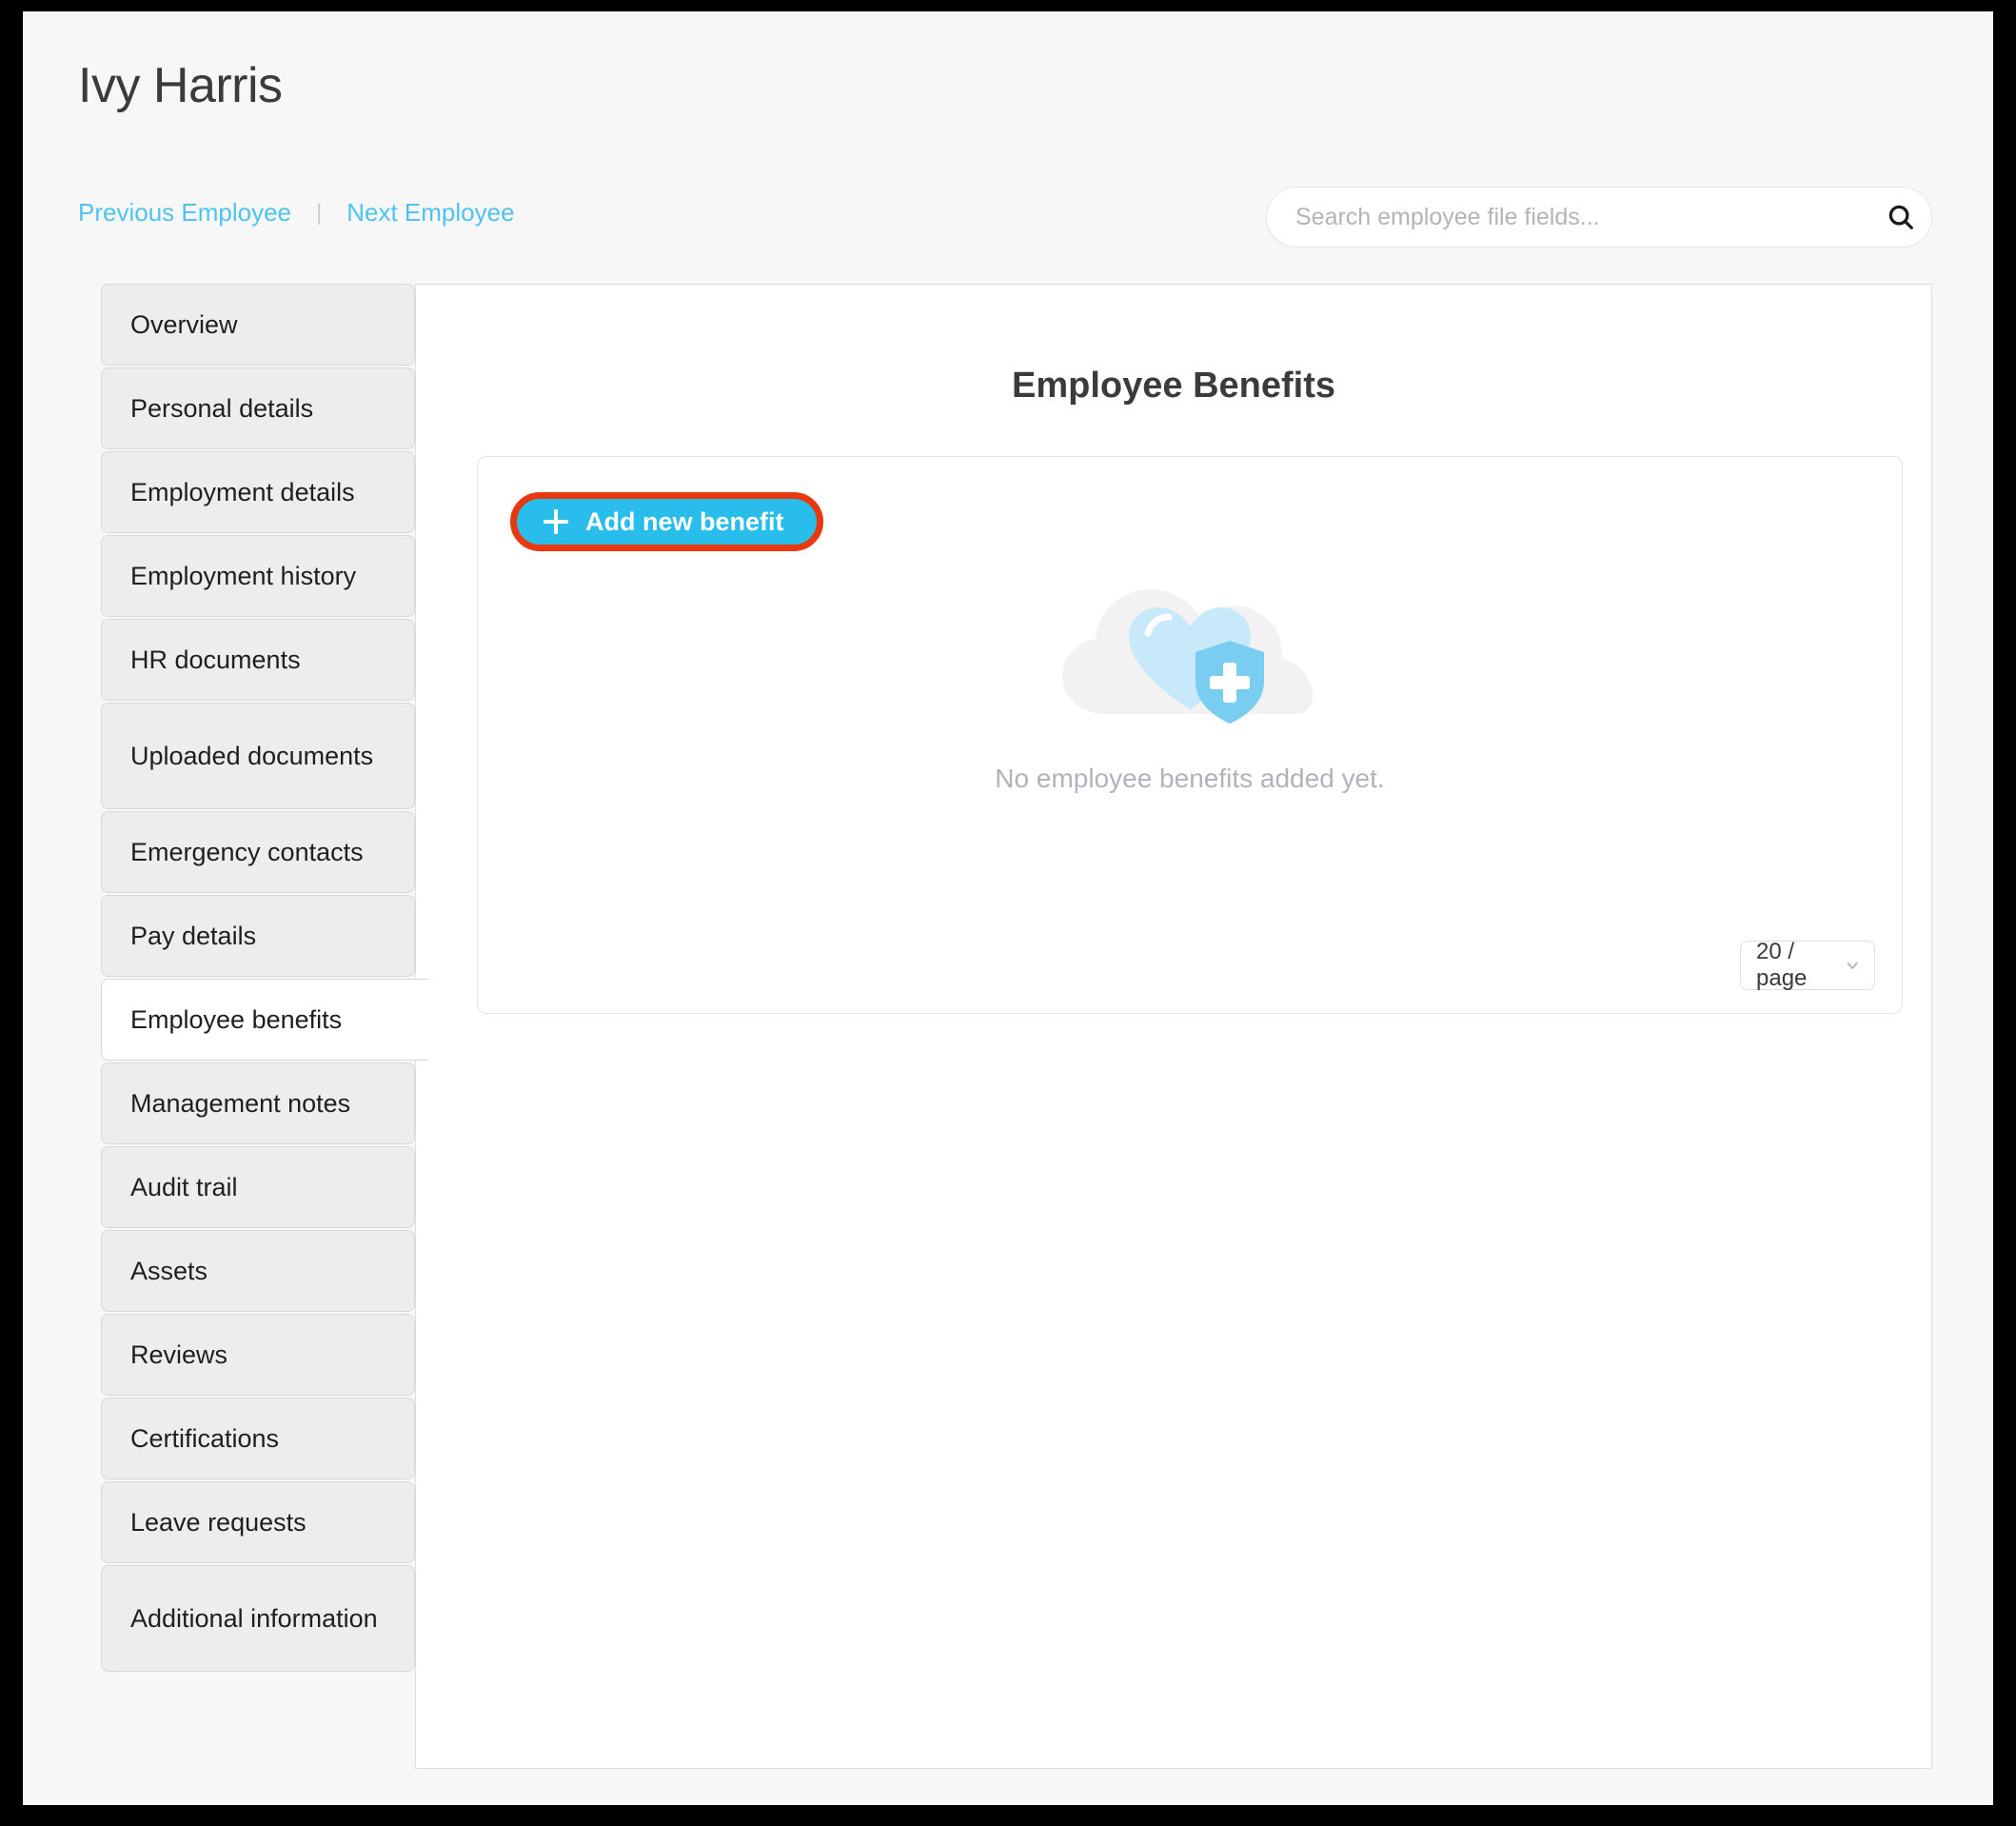 The image size is (2016, 1826). Describe the element at coordinates (1782, 965) in the screenshot. I see `page-size-value: 20 / page` at that location.